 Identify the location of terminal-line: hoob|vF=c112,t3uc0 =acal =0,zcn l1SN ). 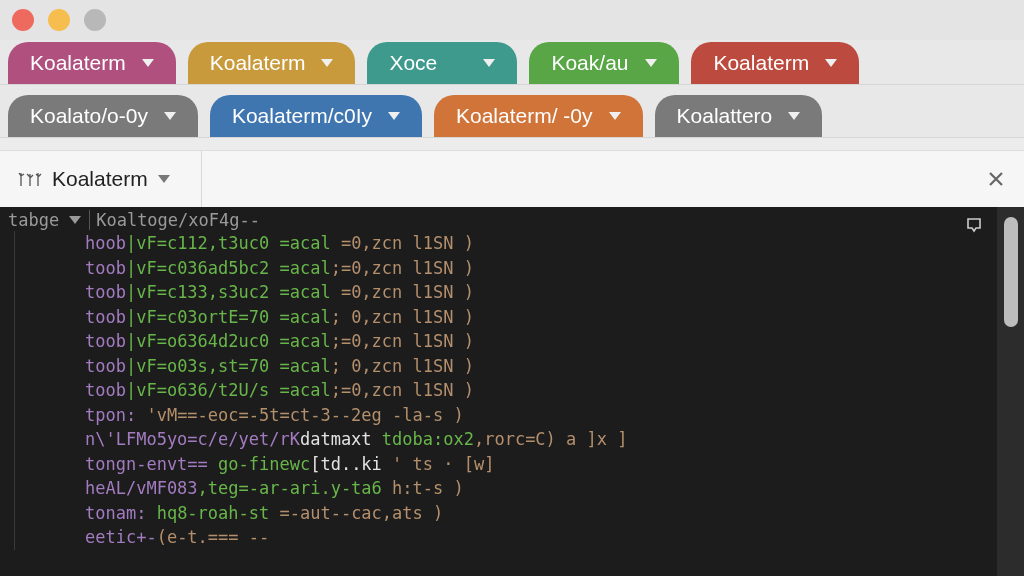
(280, 243).